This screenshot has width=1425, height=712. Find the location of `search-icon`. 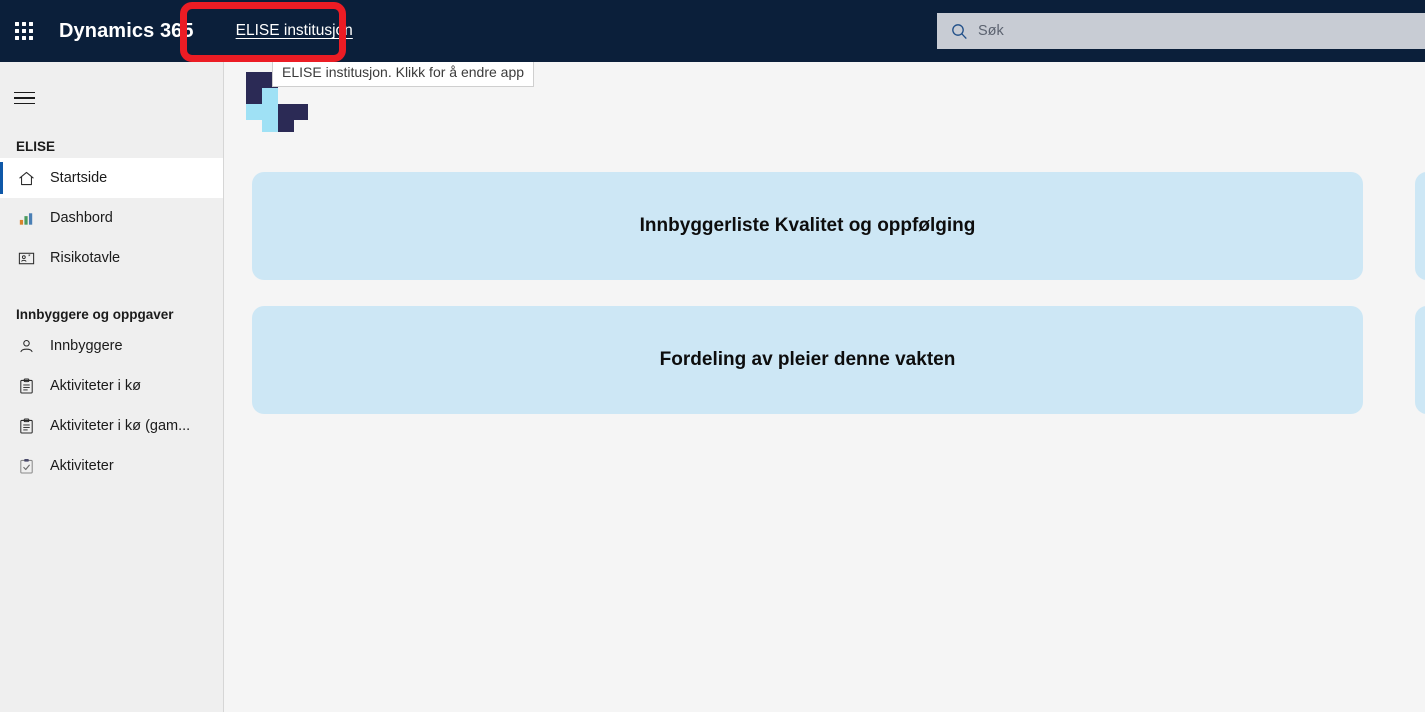

search-icon is located at coordinates (959, 31).